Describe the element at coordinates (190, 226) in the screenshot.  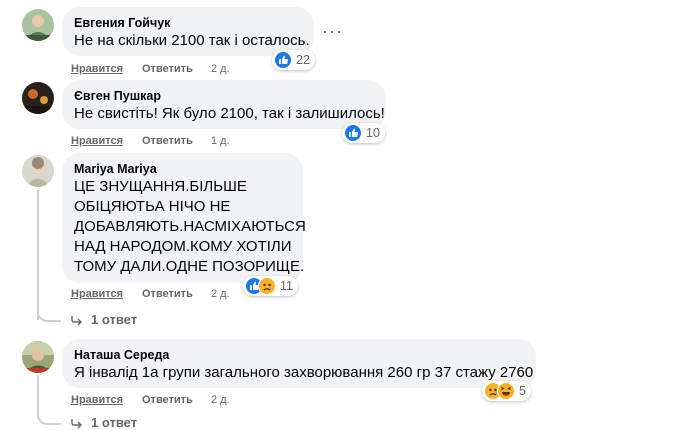
I see `comment-text-line: ДОБАВЛЯЮТЬ.НАСМІХАЮТЬСЯ` at that location.